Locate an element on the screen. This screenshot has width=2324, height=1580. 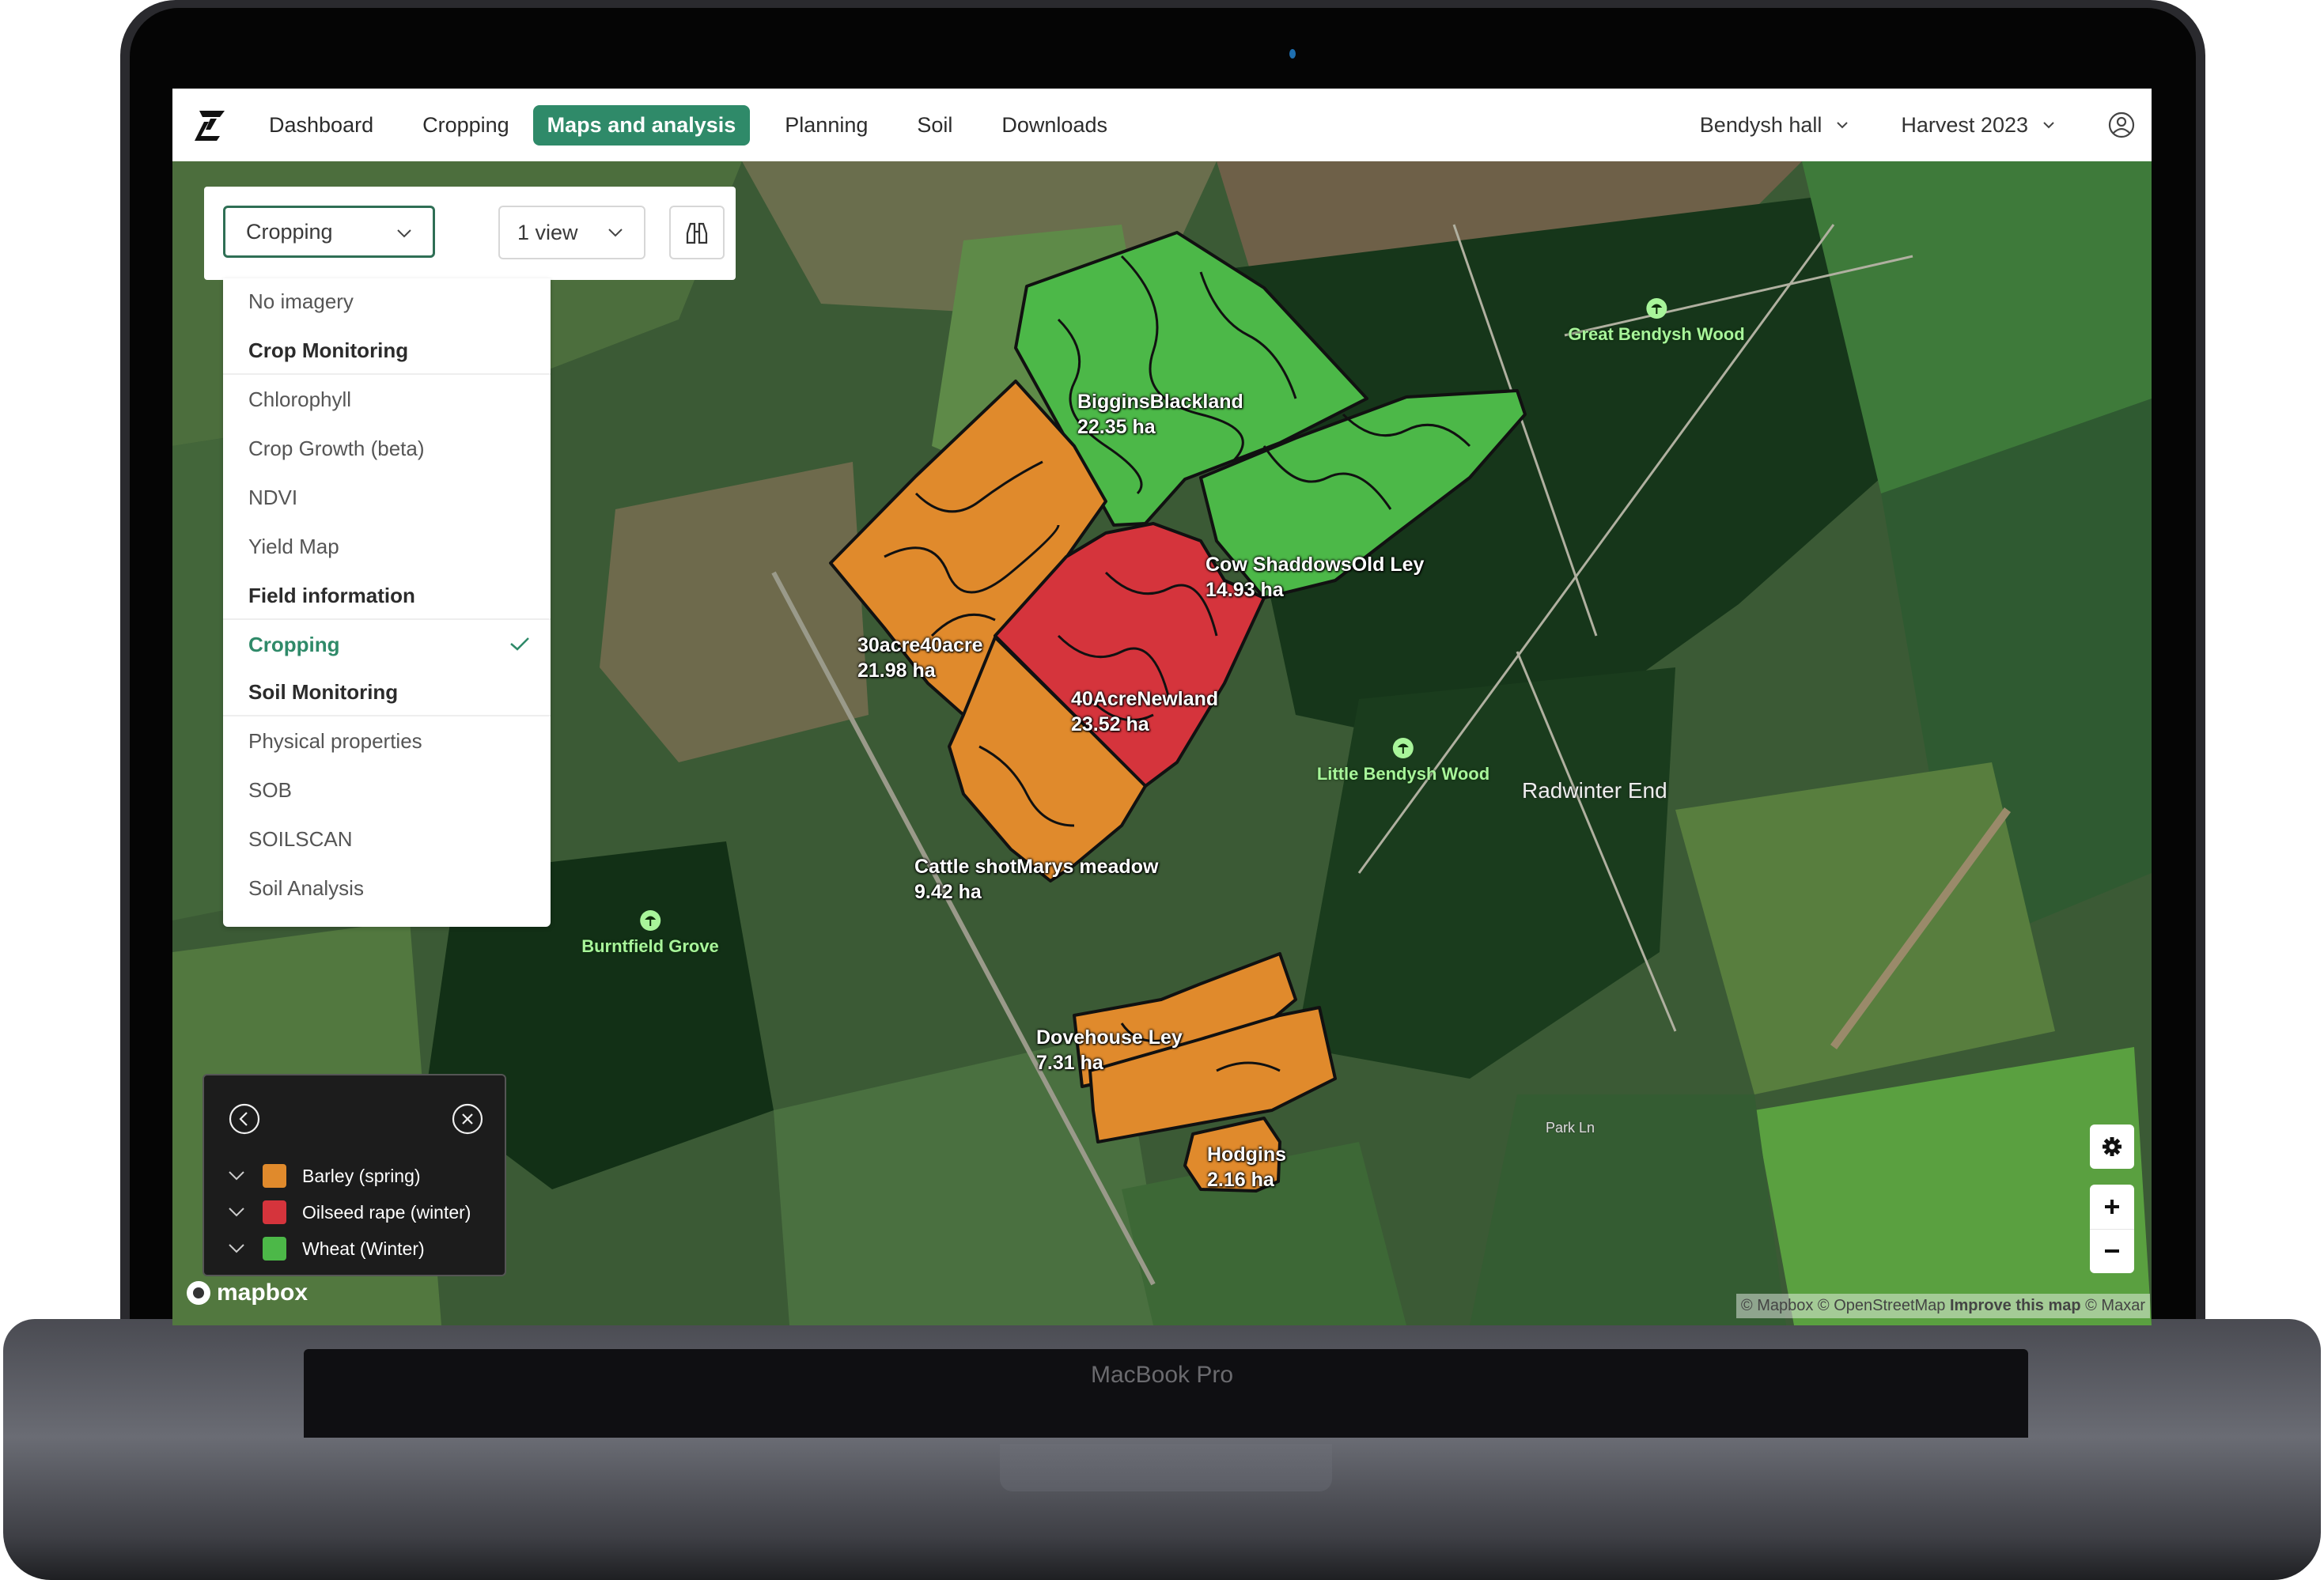
zoom-in-button is located at coordinates (2112, 1208).